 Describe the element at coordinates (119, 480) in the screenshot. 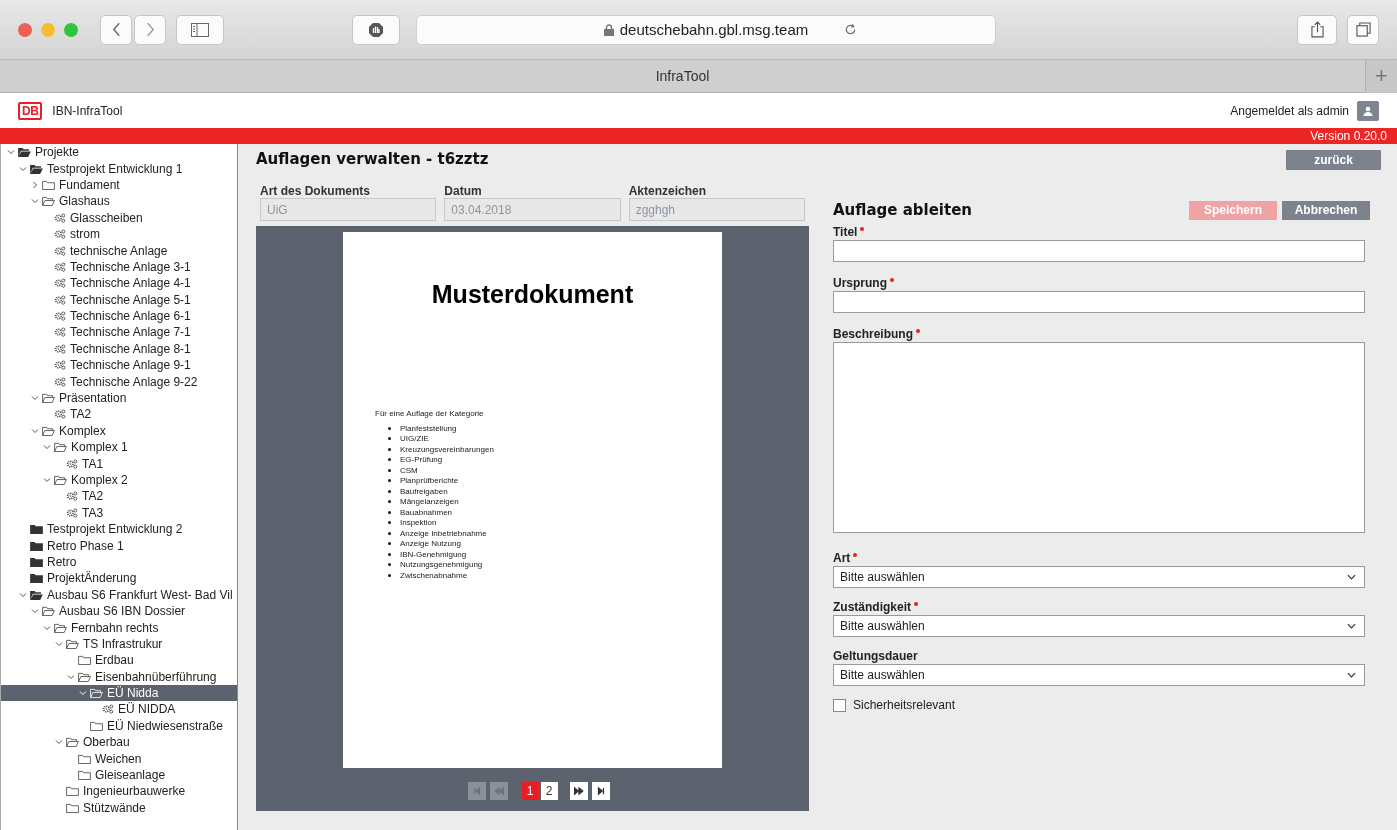

I see `tree-item: Komplex 2` at that location.